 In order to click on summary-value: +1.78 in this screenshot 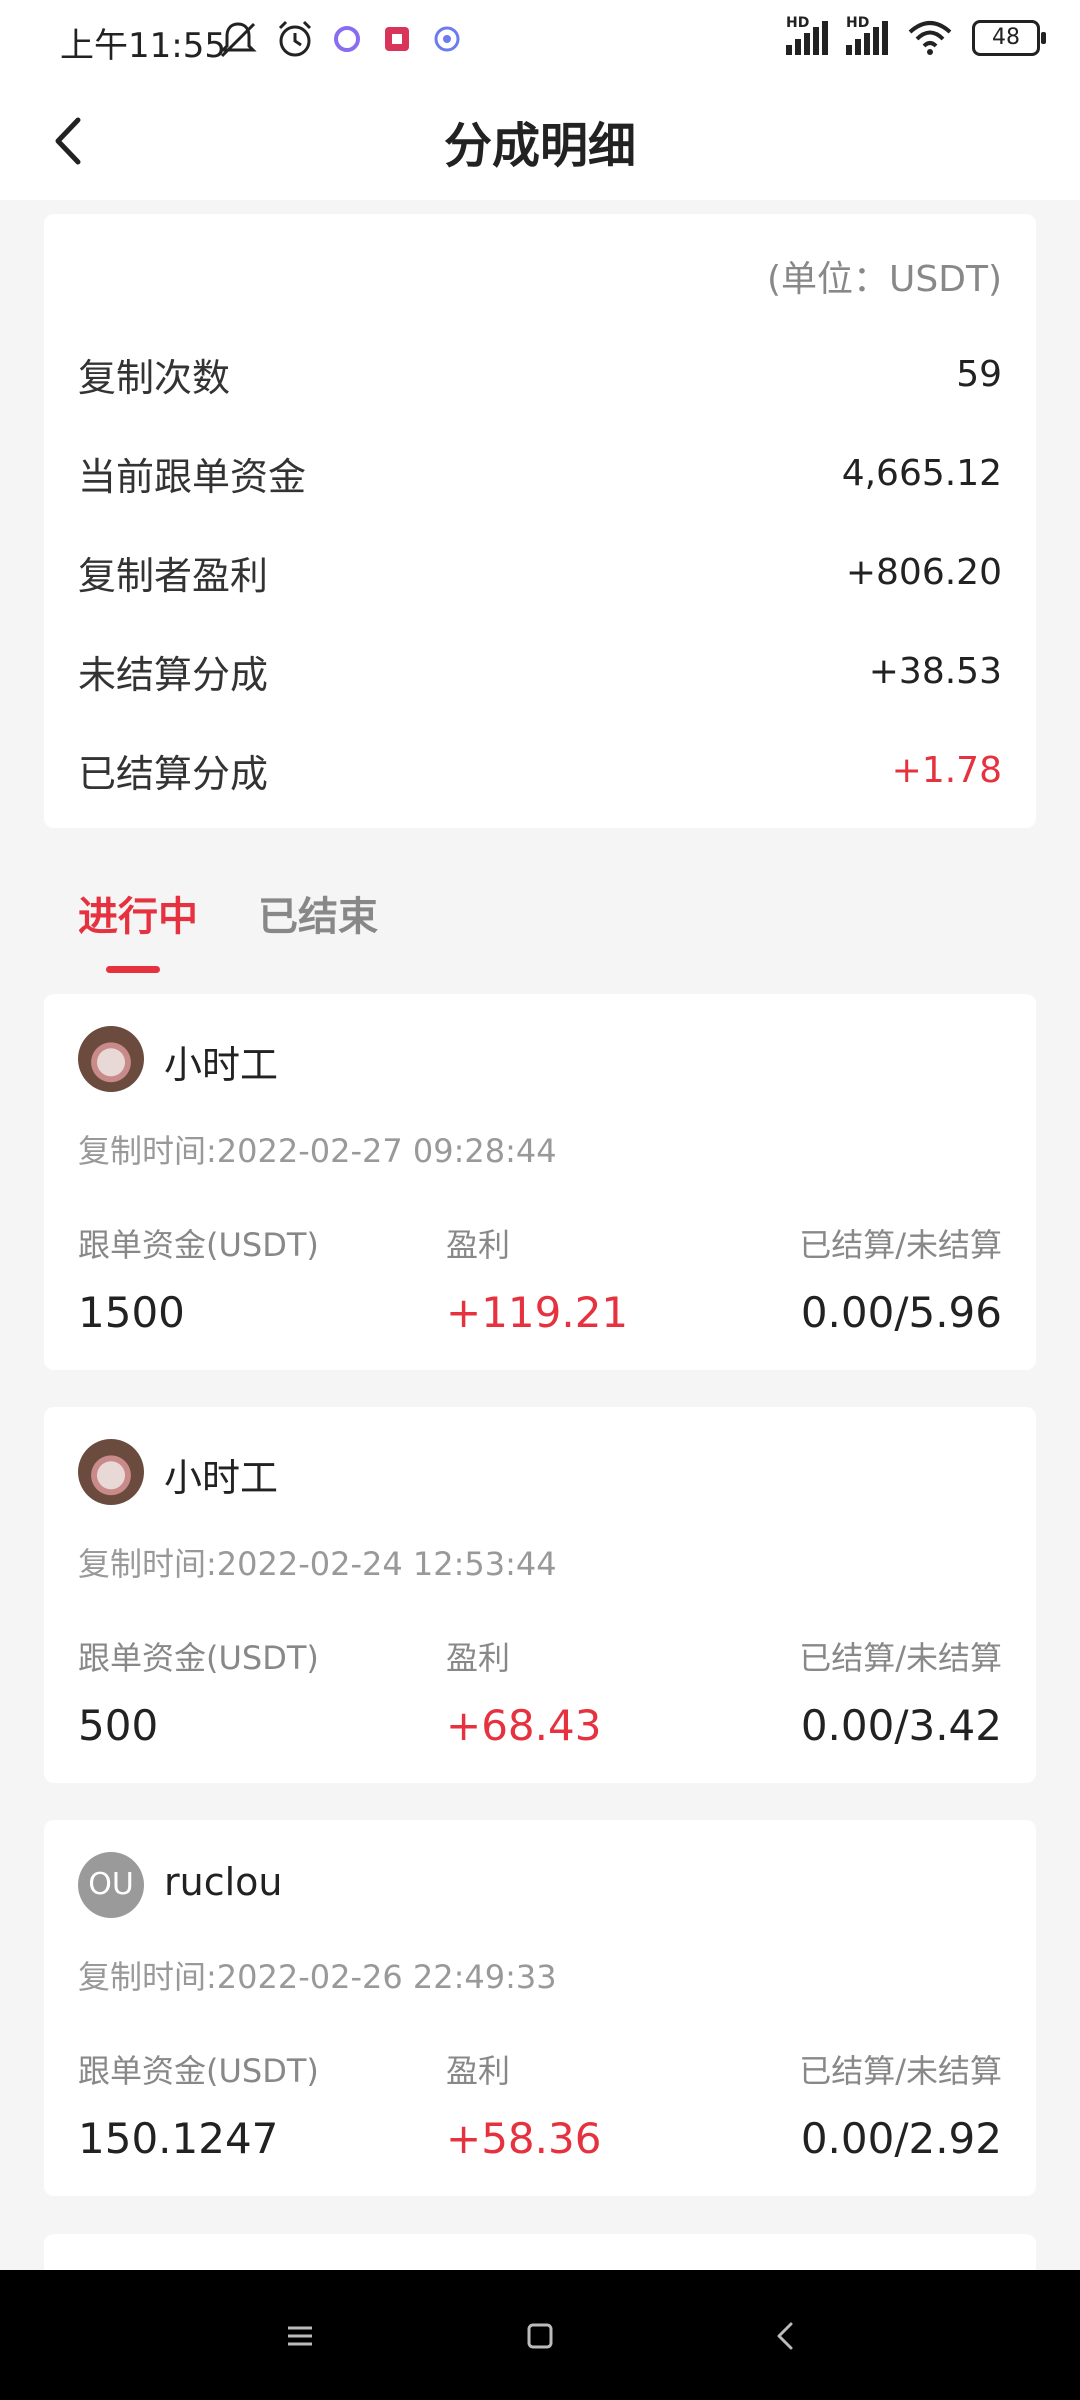, I will do `click(946, 770)`.